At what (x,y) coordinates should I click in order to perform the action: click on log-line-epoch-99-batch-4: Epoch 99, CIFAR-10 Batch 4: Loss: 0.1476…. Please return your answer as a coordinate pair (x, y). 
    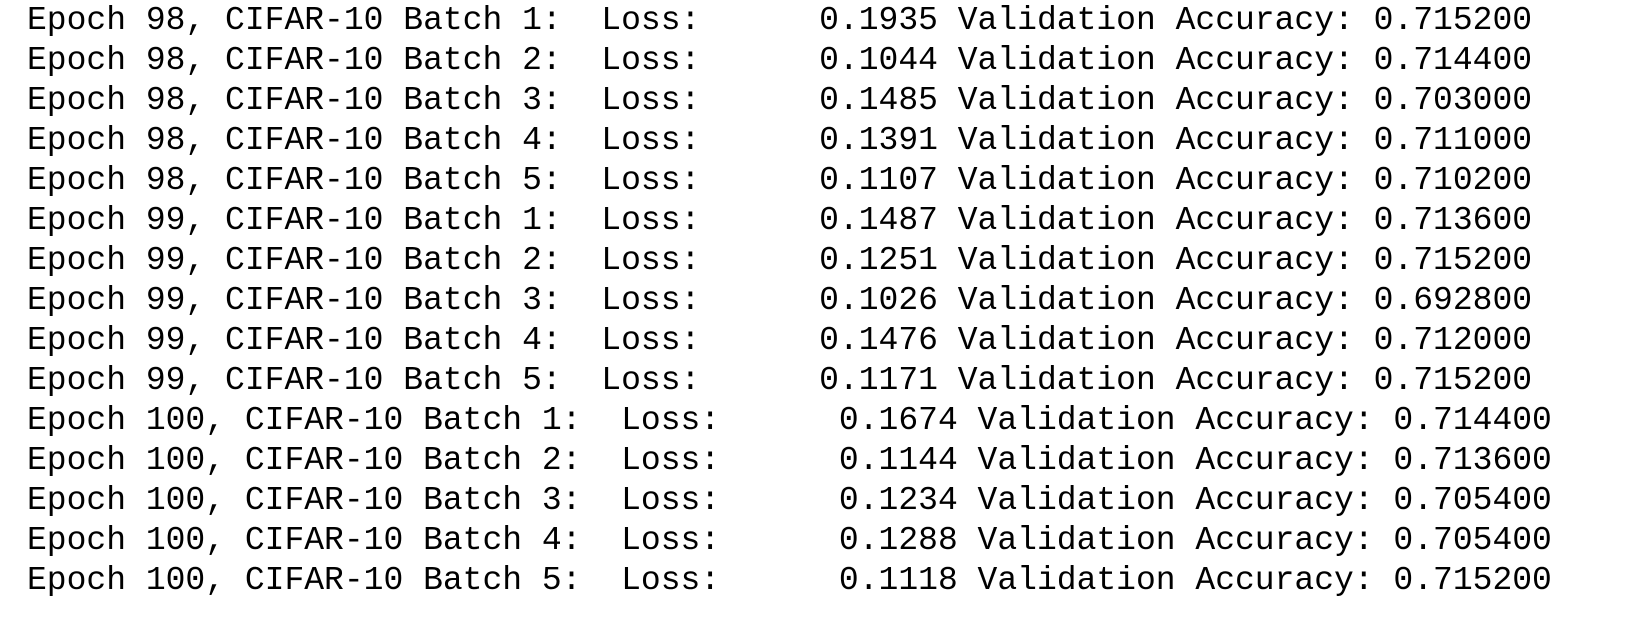
    Looking at the image, I should click on (780, 340).